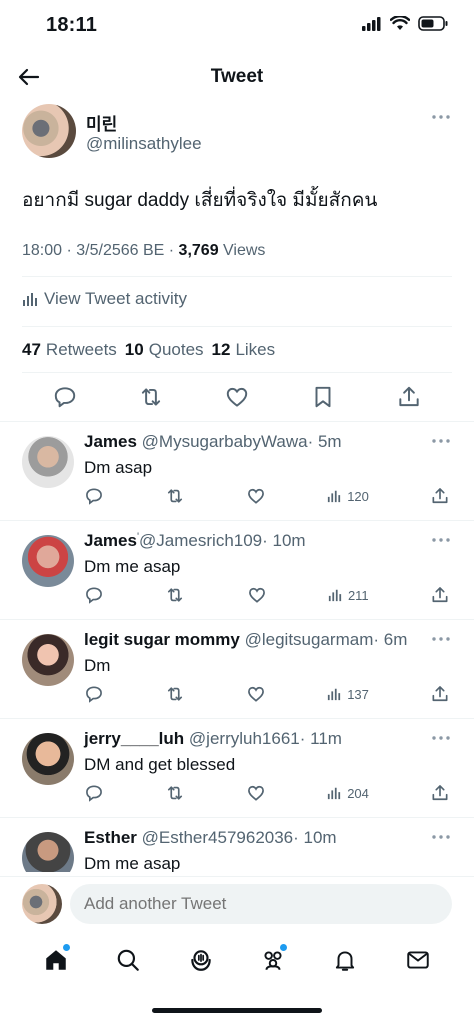  I want to click on tweet-actions, so click(237, 397).